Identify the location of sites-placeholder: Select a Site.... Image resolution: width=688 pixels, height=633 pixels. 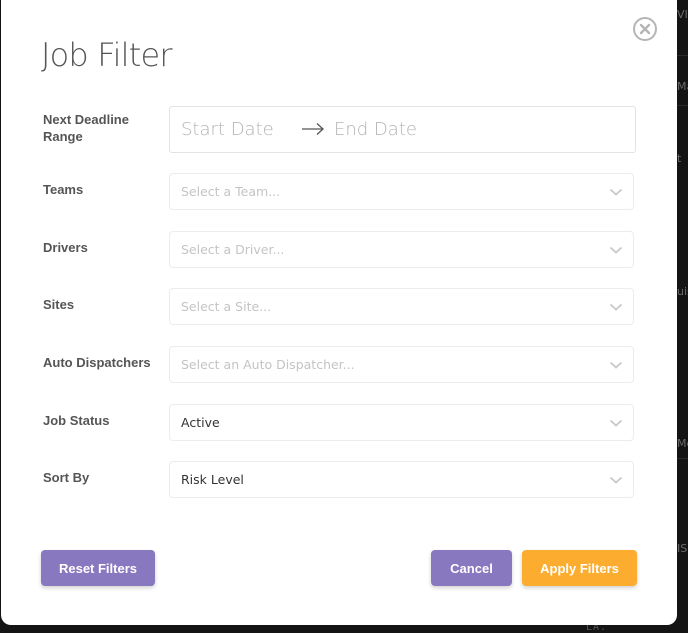
(226, 306).